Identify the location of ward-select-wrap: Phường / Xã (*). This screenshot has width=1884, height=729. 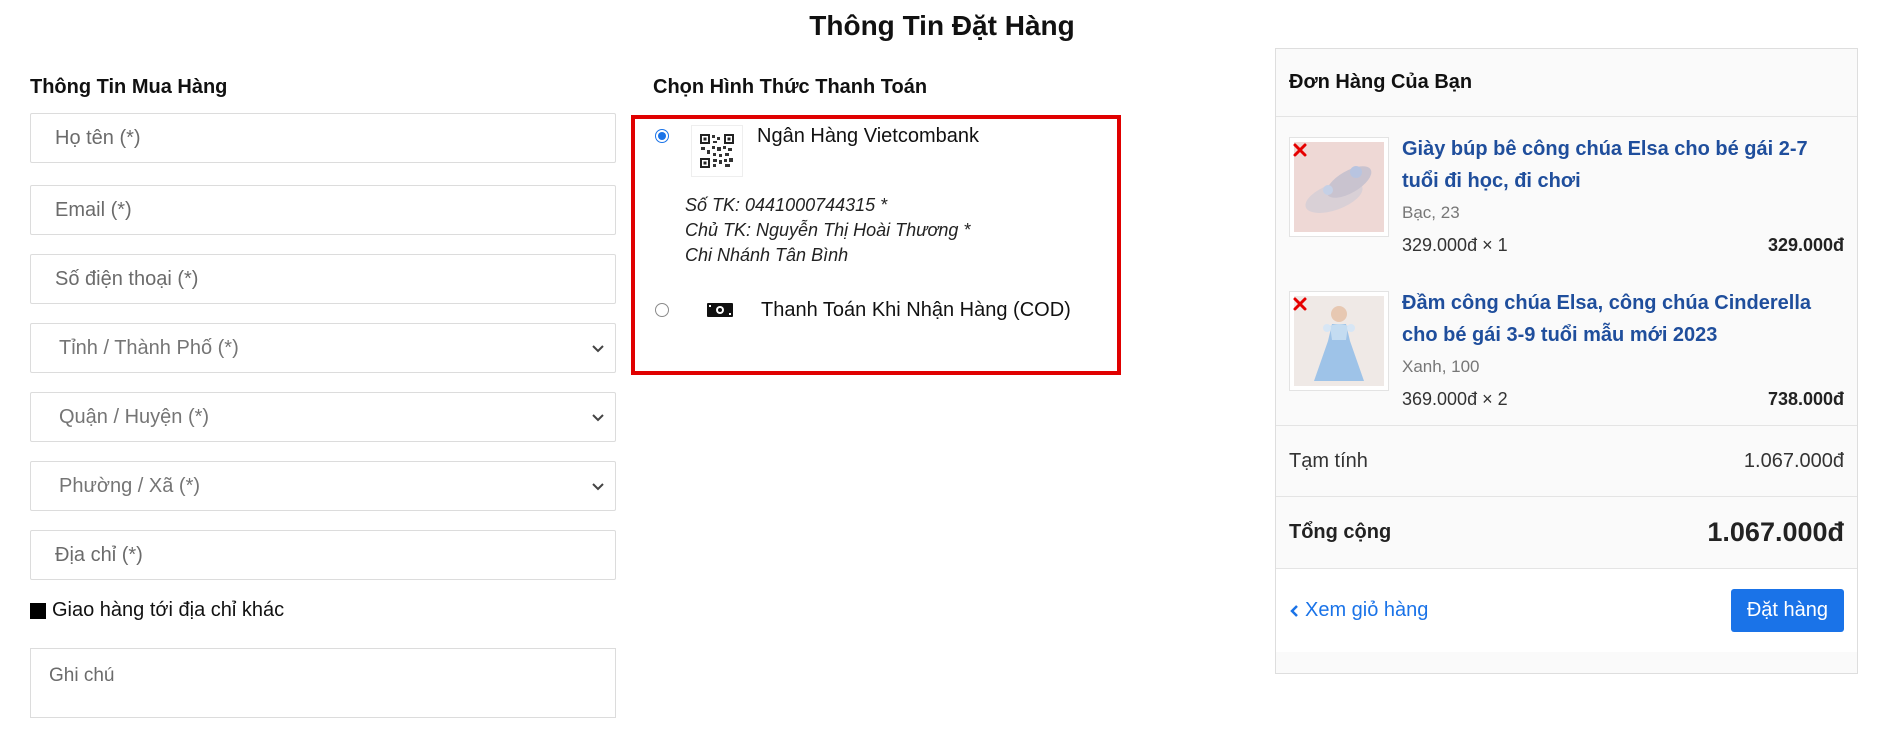
(323, 486).